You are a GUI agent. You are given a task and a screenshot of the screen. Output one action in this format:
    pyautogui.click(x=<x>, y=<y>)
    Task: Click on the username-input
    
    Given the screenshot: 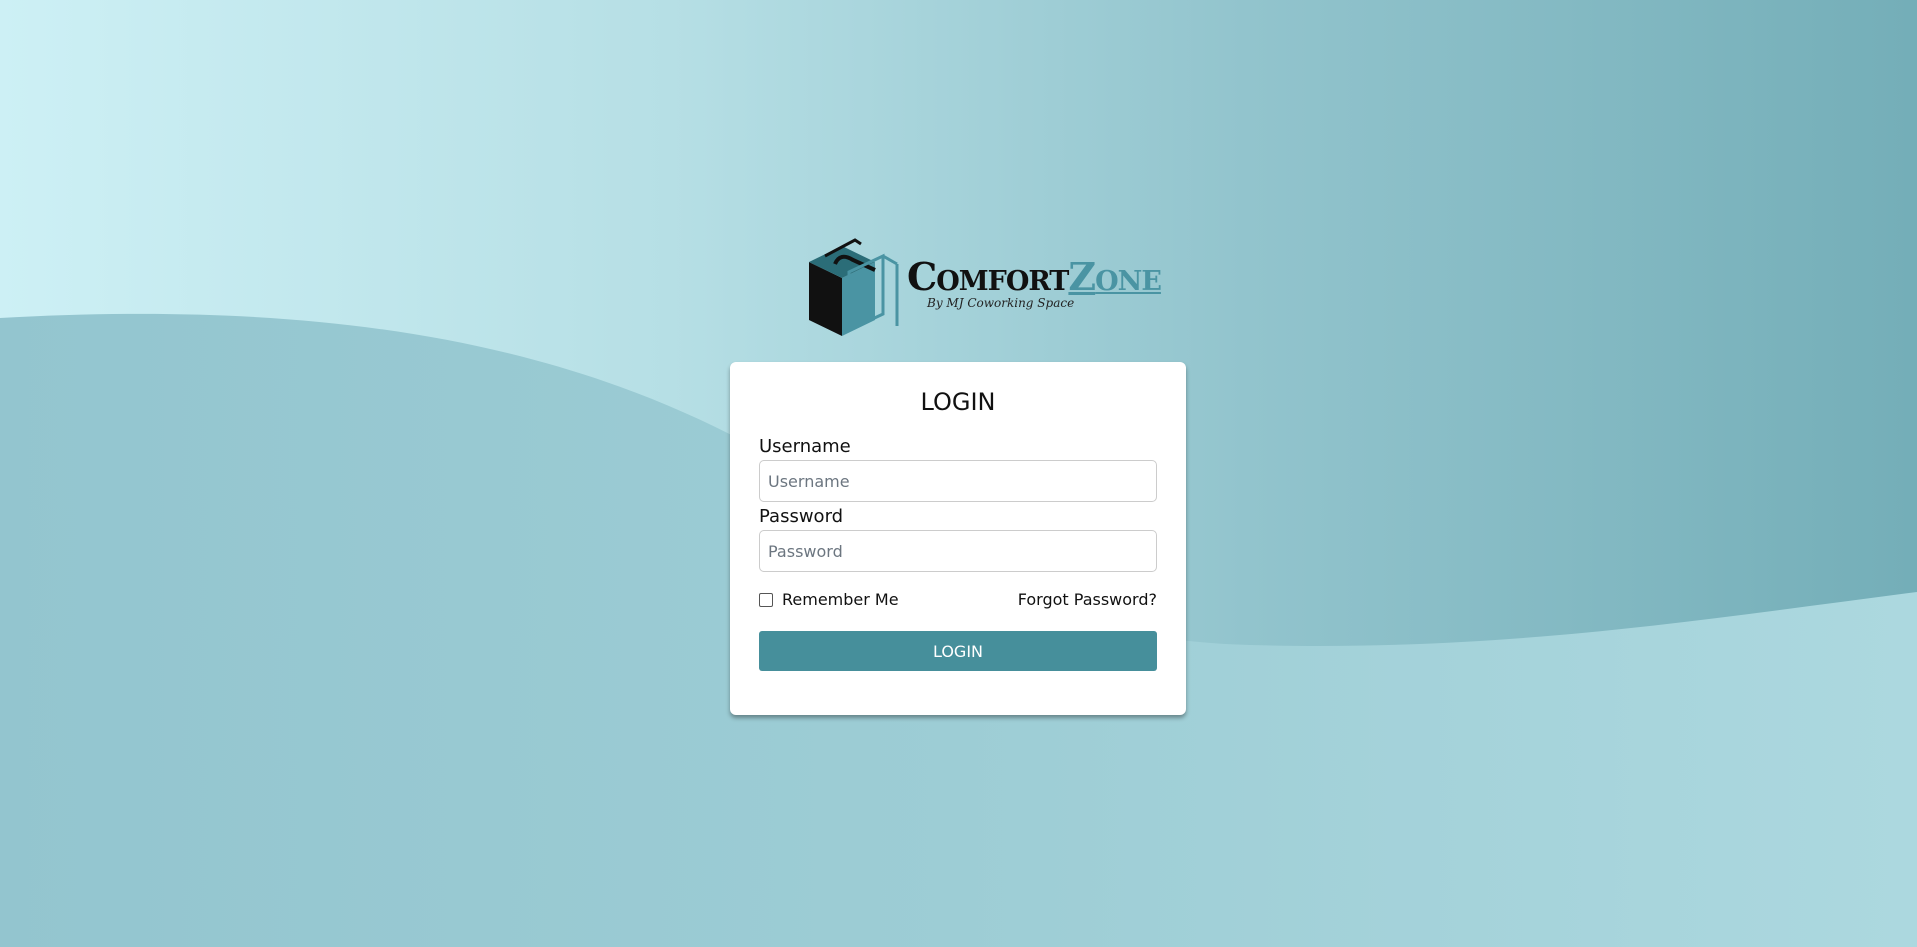 What is the action you would take?
    pyautogui.click(x=958, y=481)
    